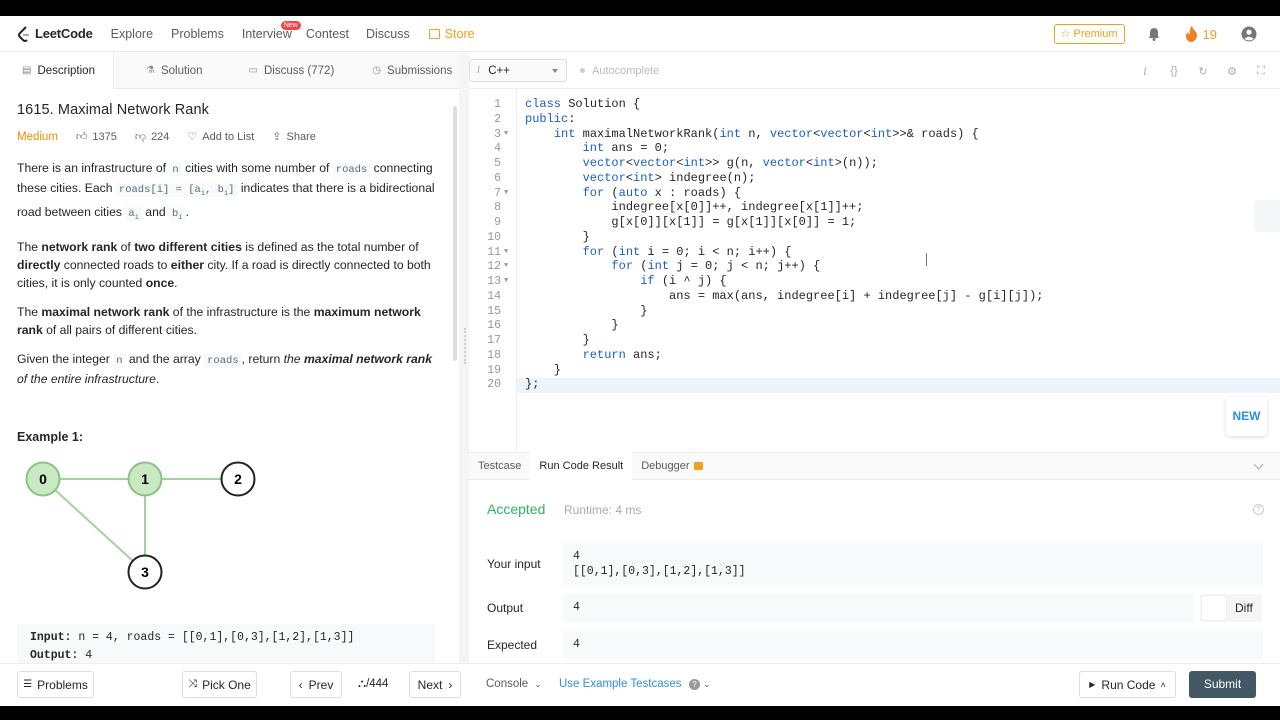 Image resolution: width=1280 pixels, height=720 pixels. Describe the element at coordinates (241, 312) in the screenshot. I see `text: of the infrastructure is the` at that location.